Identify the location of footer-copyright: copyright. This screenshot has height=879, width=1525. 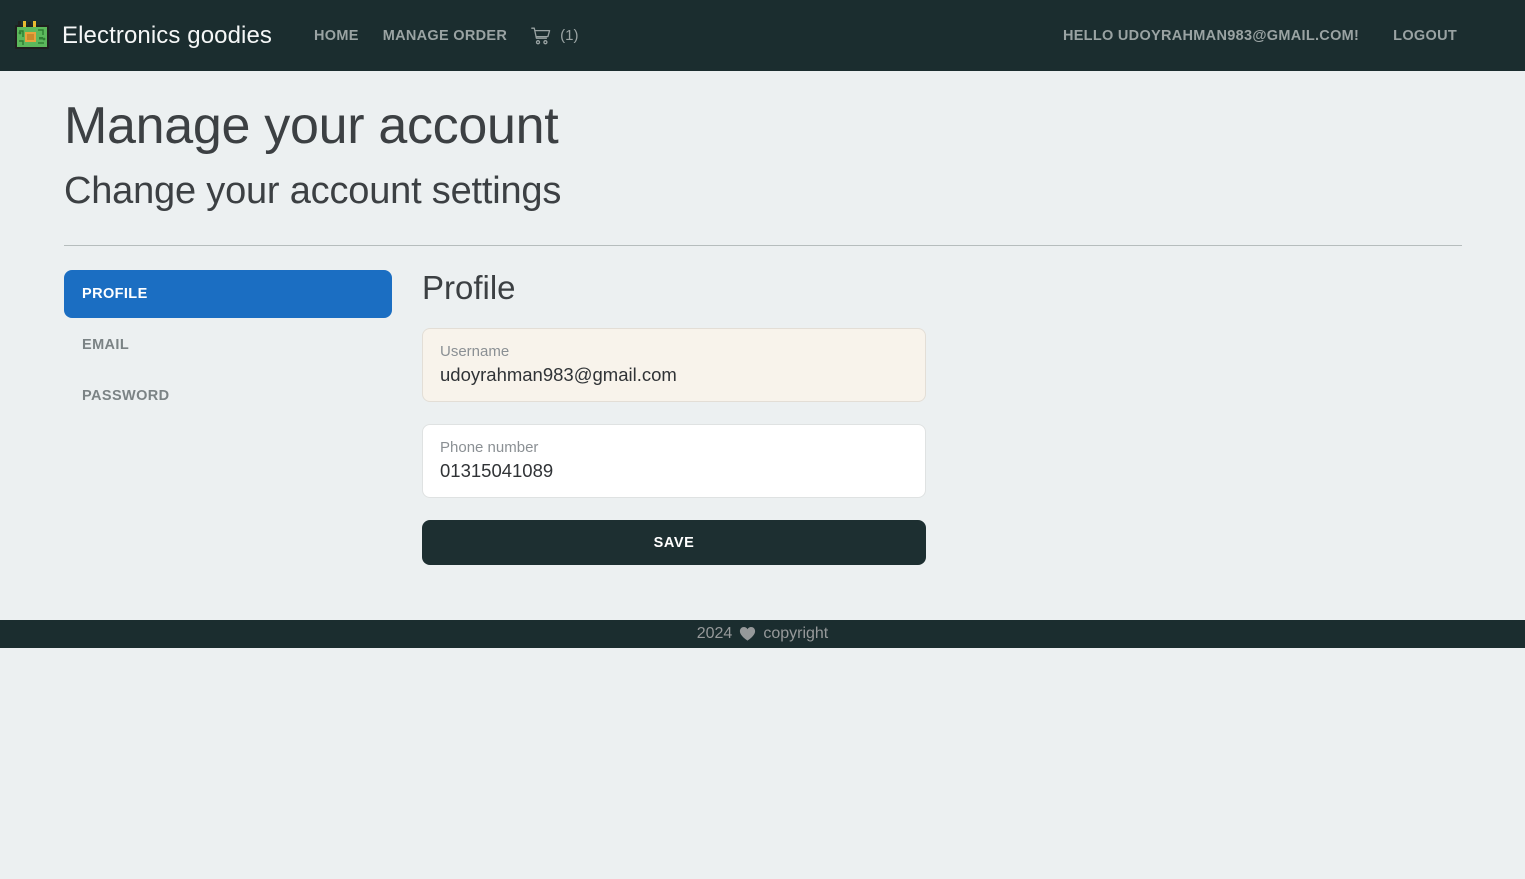
(796, 633).